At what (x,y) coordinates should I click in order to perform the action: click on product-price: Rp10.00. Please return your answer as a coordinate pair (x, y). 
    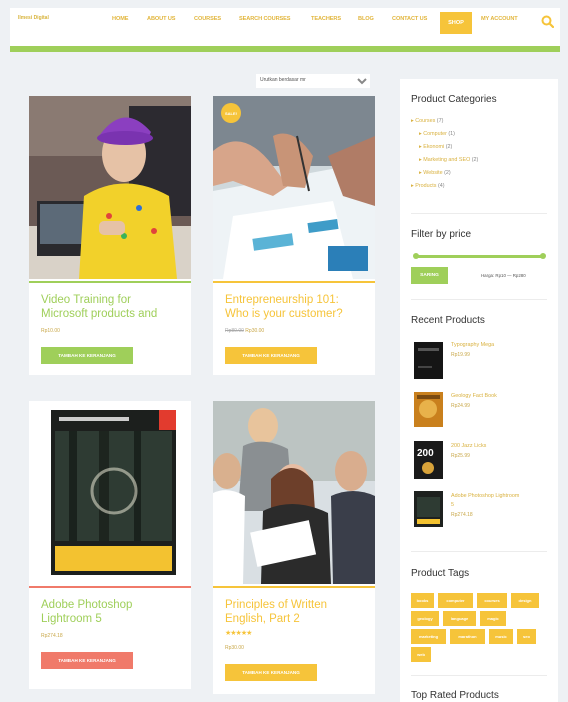
    Looking at the image, I should click on (50, 331).